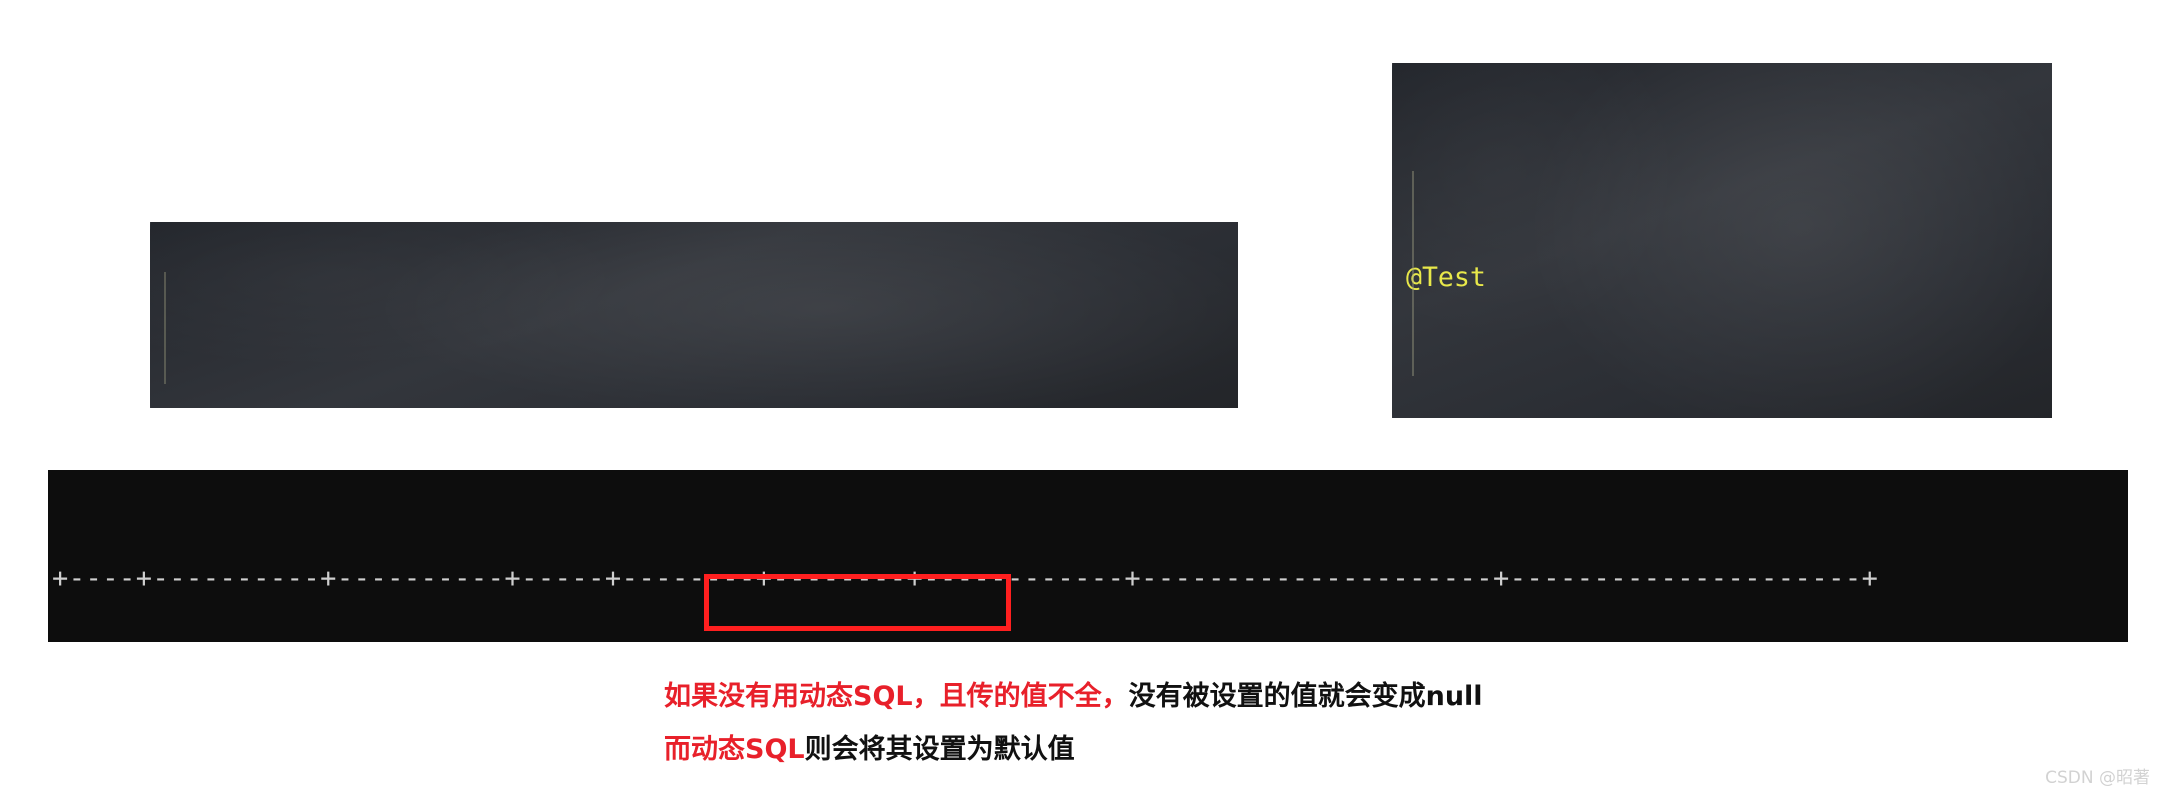 The image size is (2172, 796). Describe the element at coordinates (896, 696) in the screenshot. I see `annotation-line-1-red: 如果没有用动态SQL，且传的值不全，` at that location.